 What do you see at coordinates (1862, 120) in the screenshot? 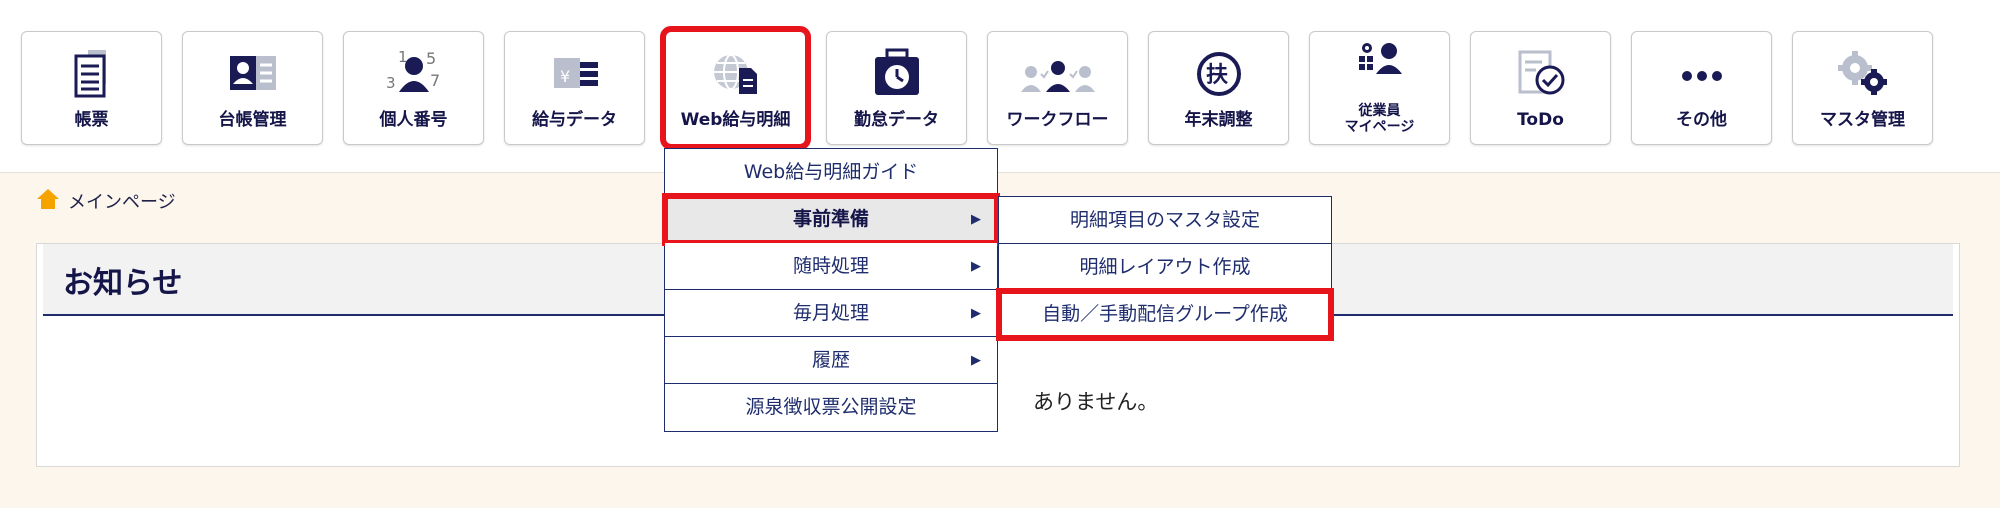
I see `nav-label: マスタ管理` at bounding box center [1862, 120].